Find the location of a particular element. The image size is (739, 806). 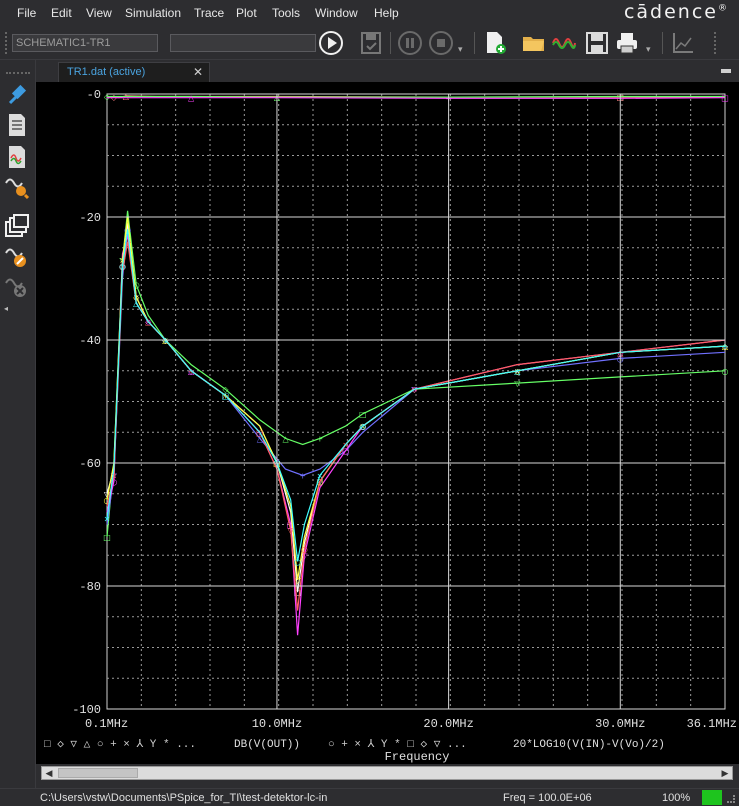

menu-view: View is located at coordinates (99, 13).